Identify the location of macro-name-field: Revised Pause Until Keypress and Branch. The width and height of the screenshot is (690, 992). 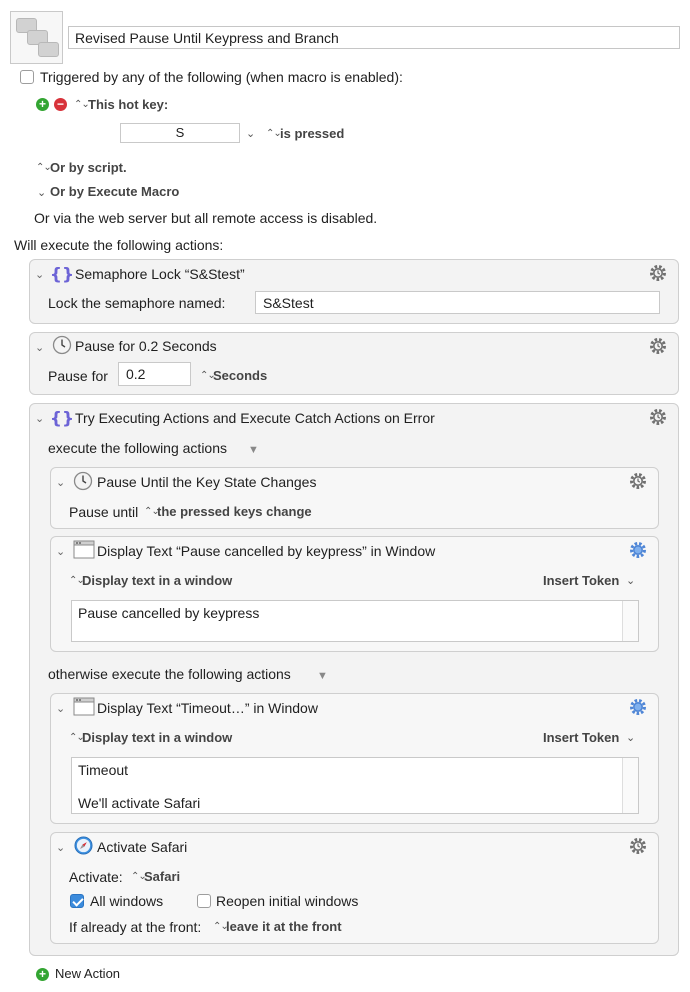
(374, 37).